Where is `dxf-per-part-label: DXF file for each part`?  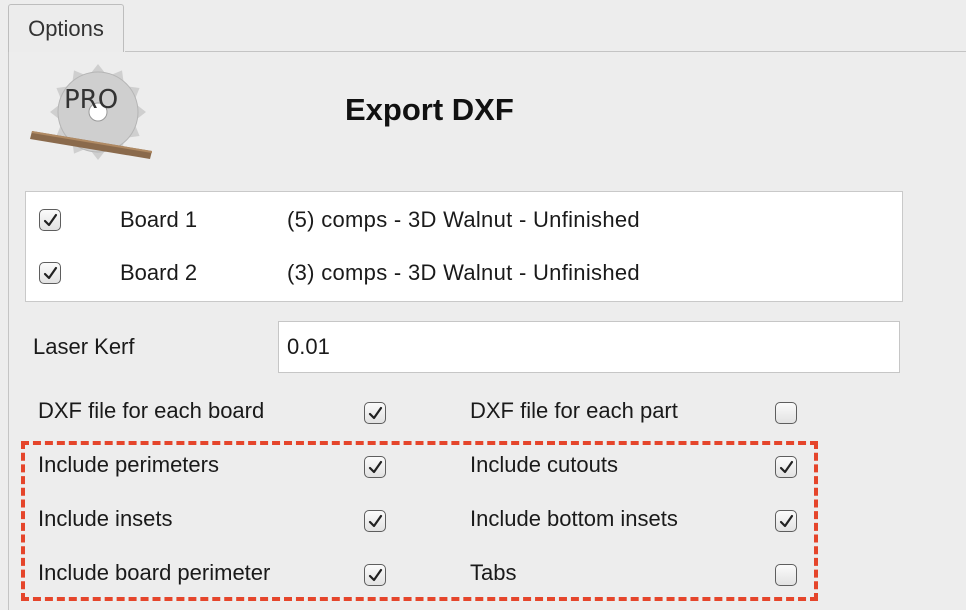 dxf-per-part-label: DXF file for each part is located at coordinates (574, 410).